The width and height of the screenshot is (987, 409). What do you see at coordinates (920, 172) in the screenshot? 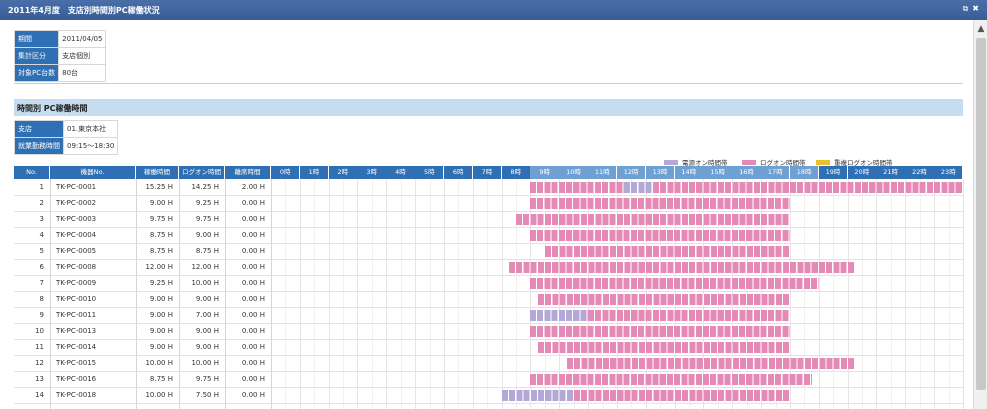
I see `hour-header: 22時` at bounding box center [920, 172].